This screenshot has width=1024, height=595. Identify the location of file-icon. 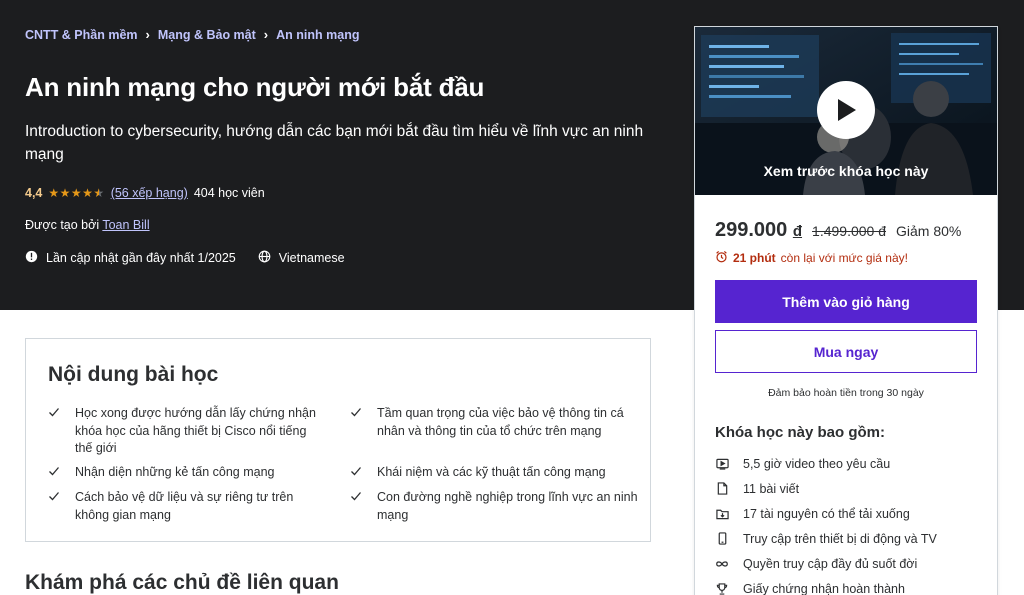
(722, 489).